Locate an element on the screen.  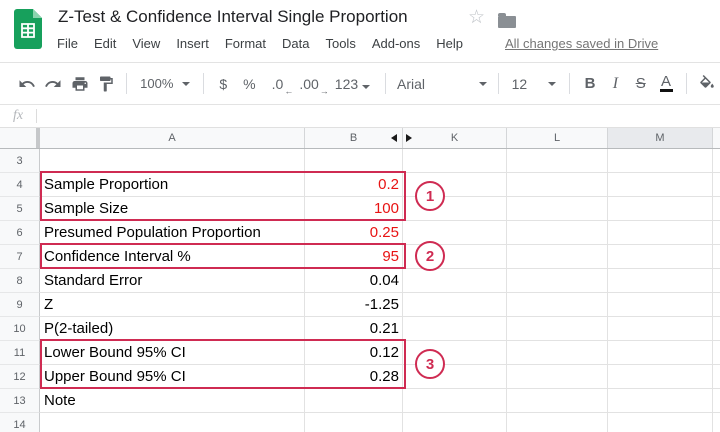
row-header-8: 8 is located at coordinates (20, 281).